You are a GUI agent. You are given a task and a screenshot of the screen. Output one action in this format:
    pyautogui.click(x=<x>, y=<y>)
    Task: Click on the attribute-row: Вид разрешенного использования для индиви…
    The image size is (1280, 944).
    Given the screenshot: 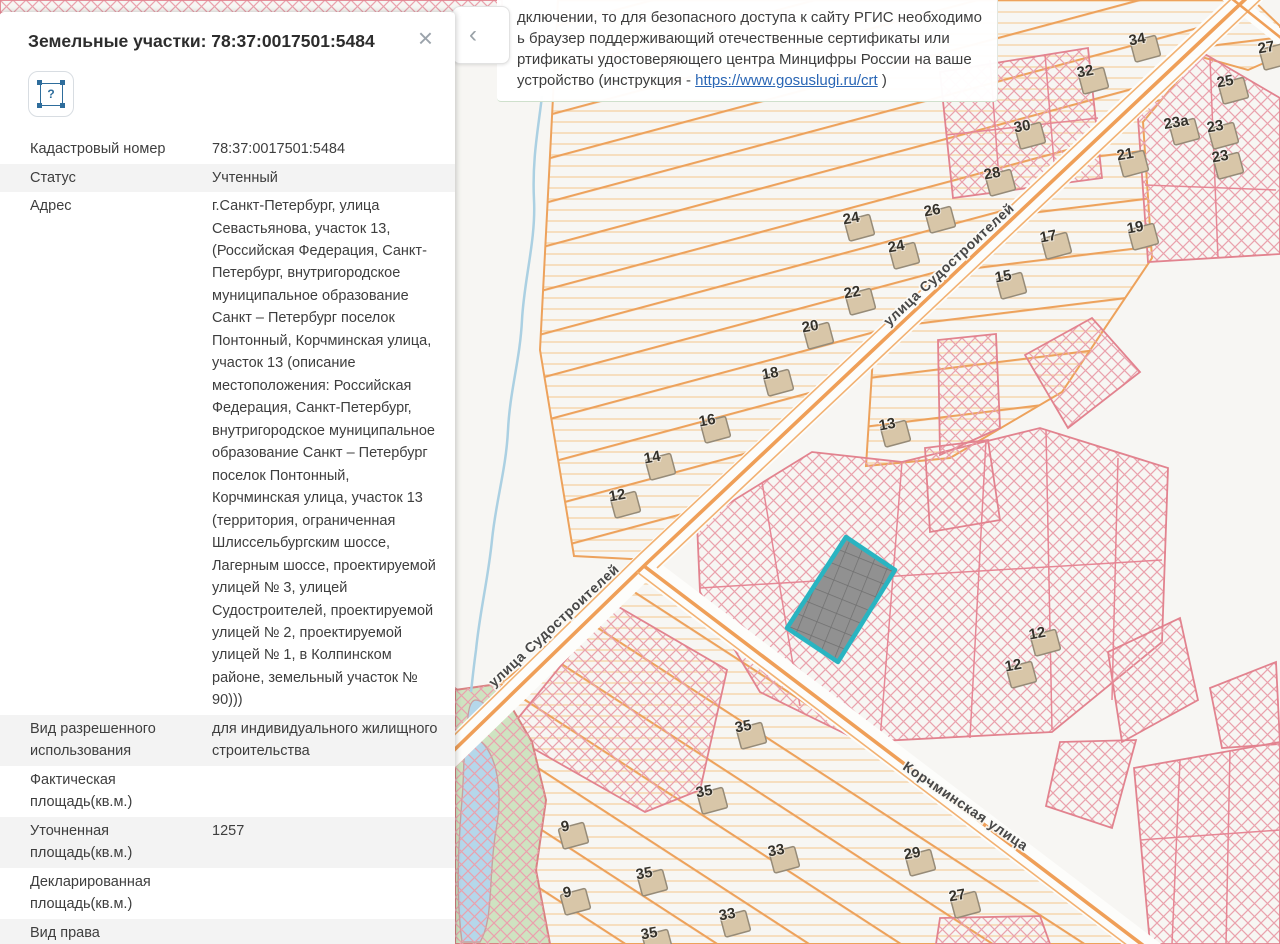 What is the action you would take?
    pyautogui.click(x=227, y=740)
    